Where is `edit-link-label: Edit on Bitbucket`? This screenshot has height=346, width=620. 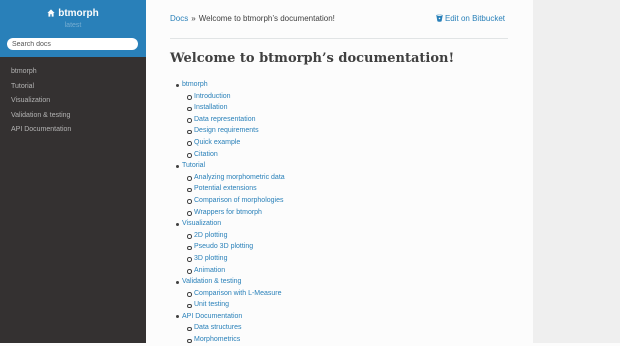
edit-link-label: Edit on Bitbucket is located at coordinates (474, 18).